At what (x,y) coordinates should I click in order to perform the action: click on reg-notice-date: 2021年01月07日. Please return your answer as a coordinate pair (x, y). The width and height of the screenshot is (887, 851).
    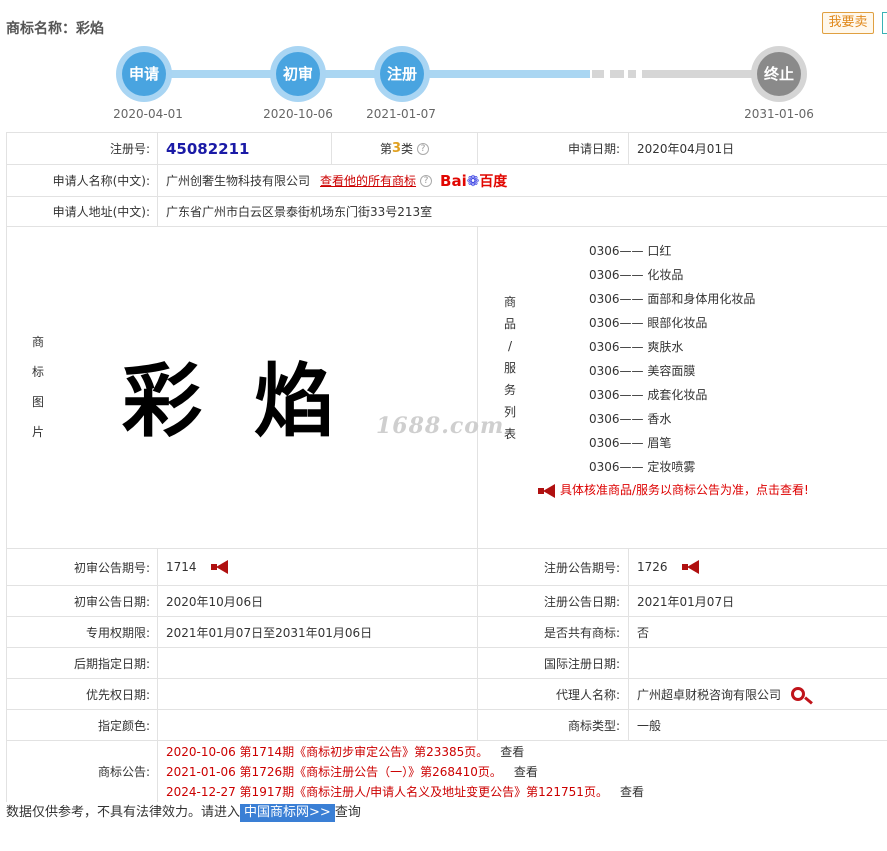
    Looking at the image, I should click on (757, 601).